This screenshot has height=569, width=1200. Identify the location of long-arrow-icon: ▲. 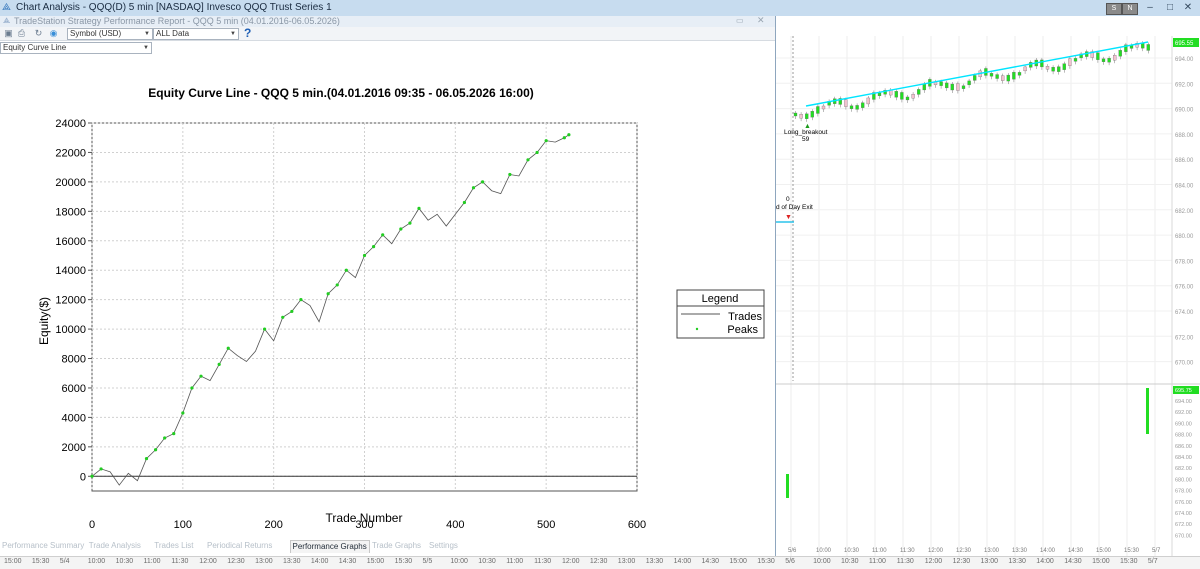
(807, 126).